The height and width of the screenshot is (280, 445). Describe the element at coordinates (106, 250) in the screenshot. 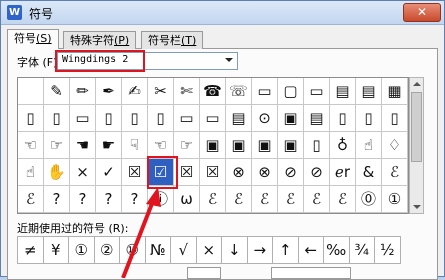

I see `recent-symbol-cell: ②` at that location.